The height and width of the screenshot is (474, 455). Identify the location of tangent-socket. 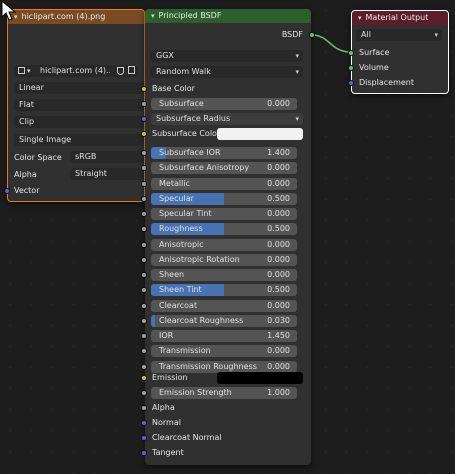
(144, 453).